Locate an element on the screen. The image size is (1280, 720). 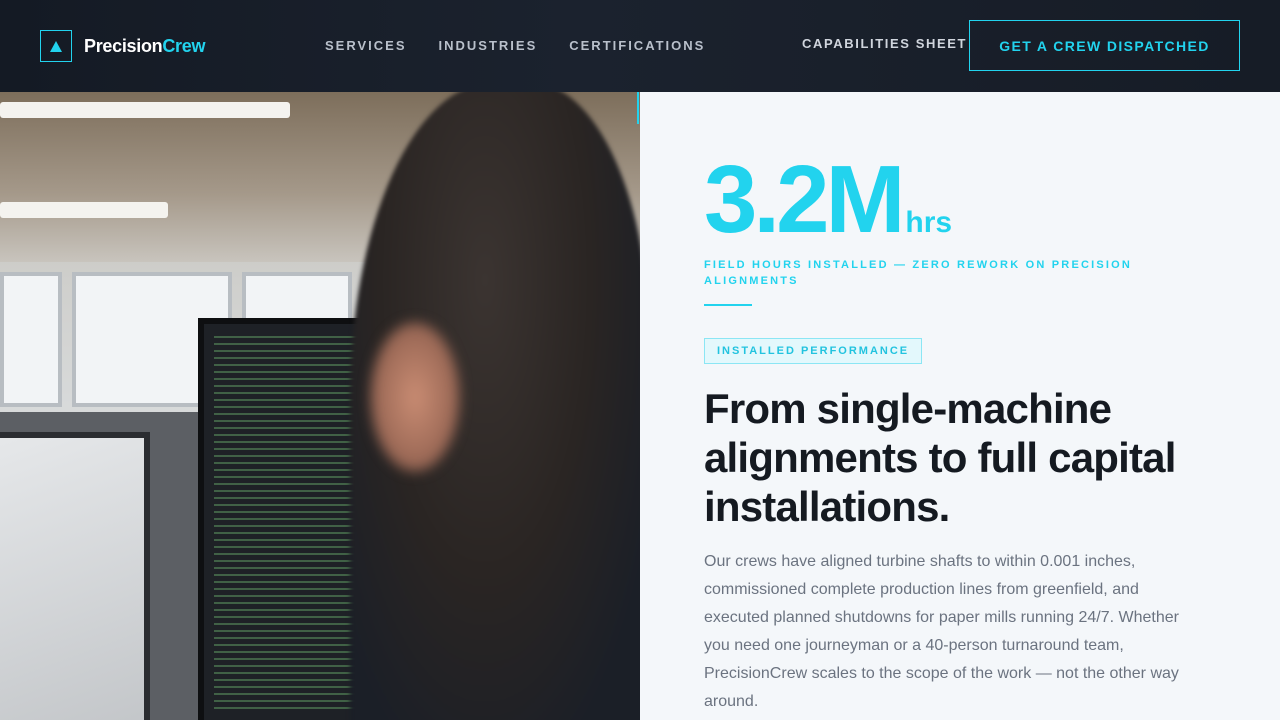
primary-nav: SERVICES INDUSTRIES CERTIFICATIONS is located at coordinates (515, 45).